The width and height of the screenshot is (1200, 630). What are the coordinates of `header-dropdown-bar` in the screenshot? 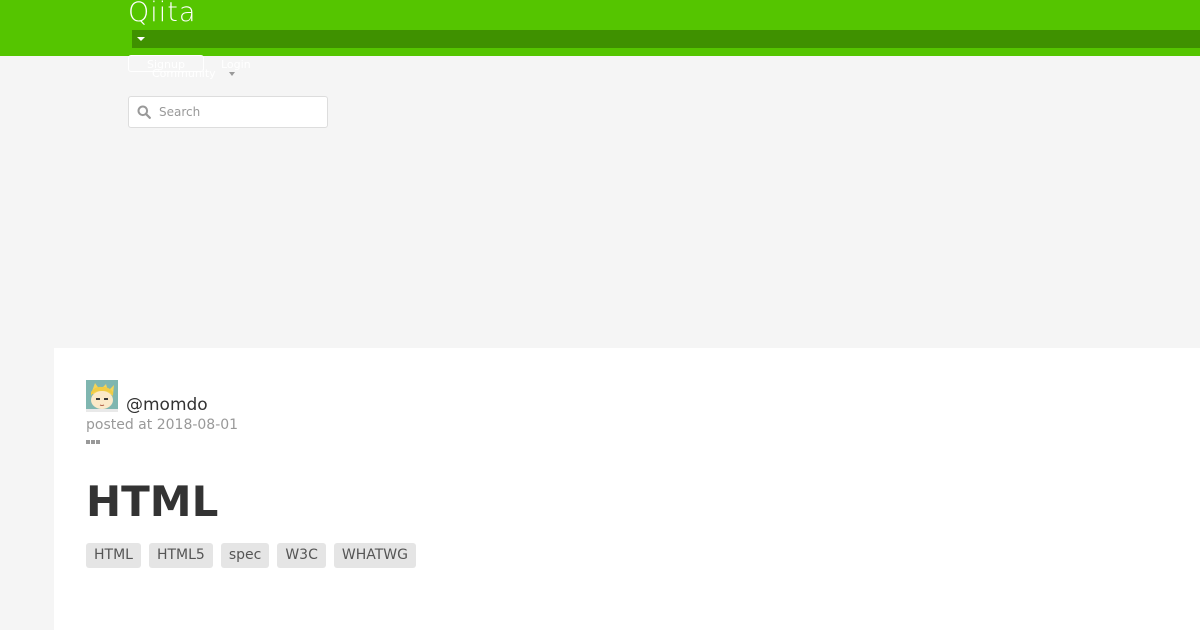 It's located at (666, 39).